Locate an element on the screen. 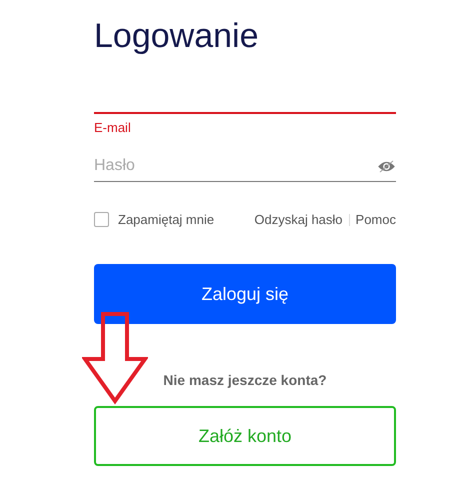 The width and height of the screenshot is (473, 494). remember-checkbox is located at coordinates (101, 219).